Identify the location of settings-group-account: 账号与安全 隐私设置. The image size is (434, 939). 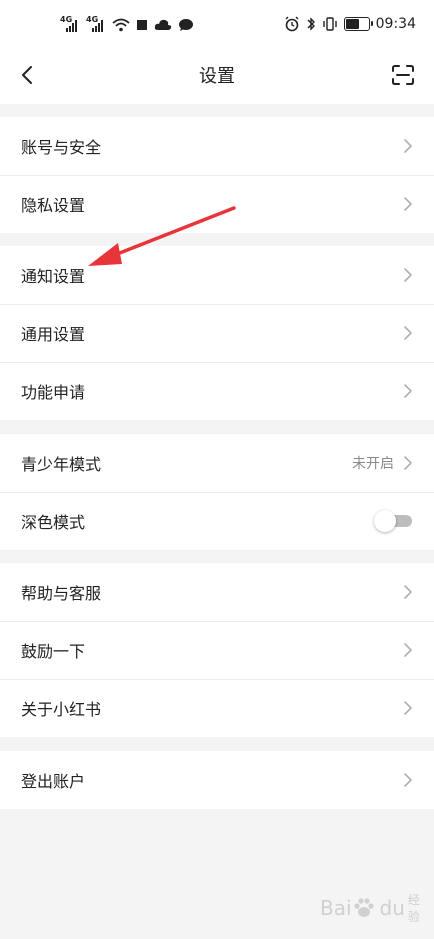
(217, 175).